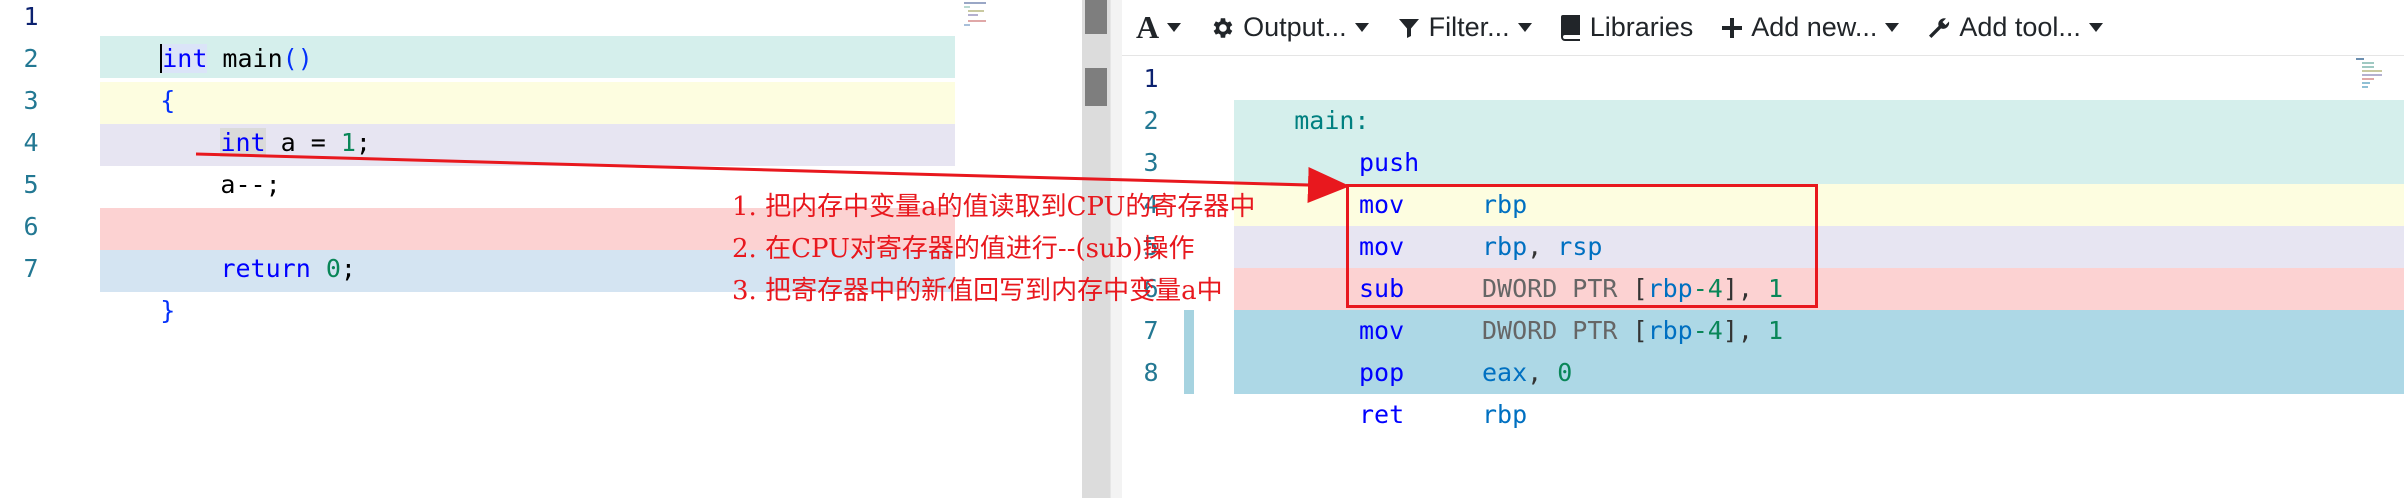 This screenshot has height=498, width=2404. Describe the element at coordinates (527, 118) in the screenshot. I see `code-line-3: int a = 1;` at that location.